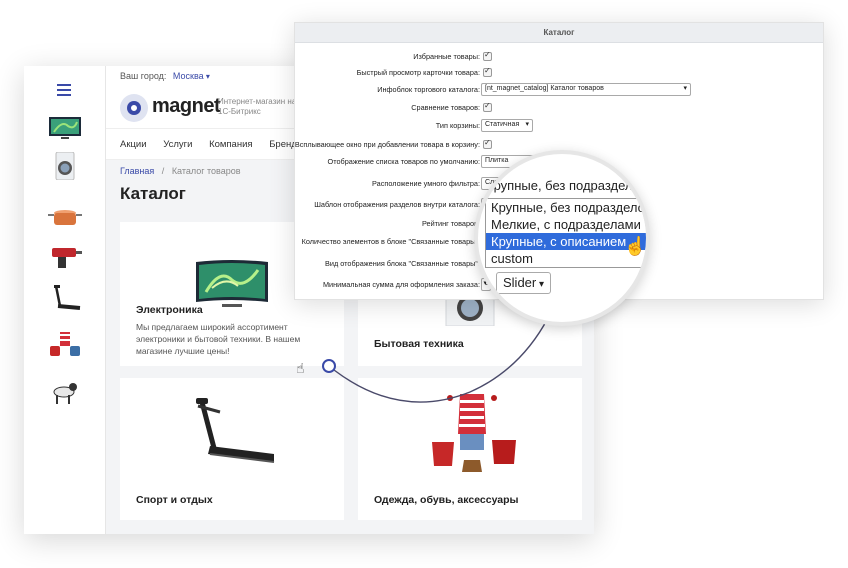 The width and height of the screenshot is (848, 568). I want to click on dropdown-option: Крупные, без подразделов, so click(566, 207).